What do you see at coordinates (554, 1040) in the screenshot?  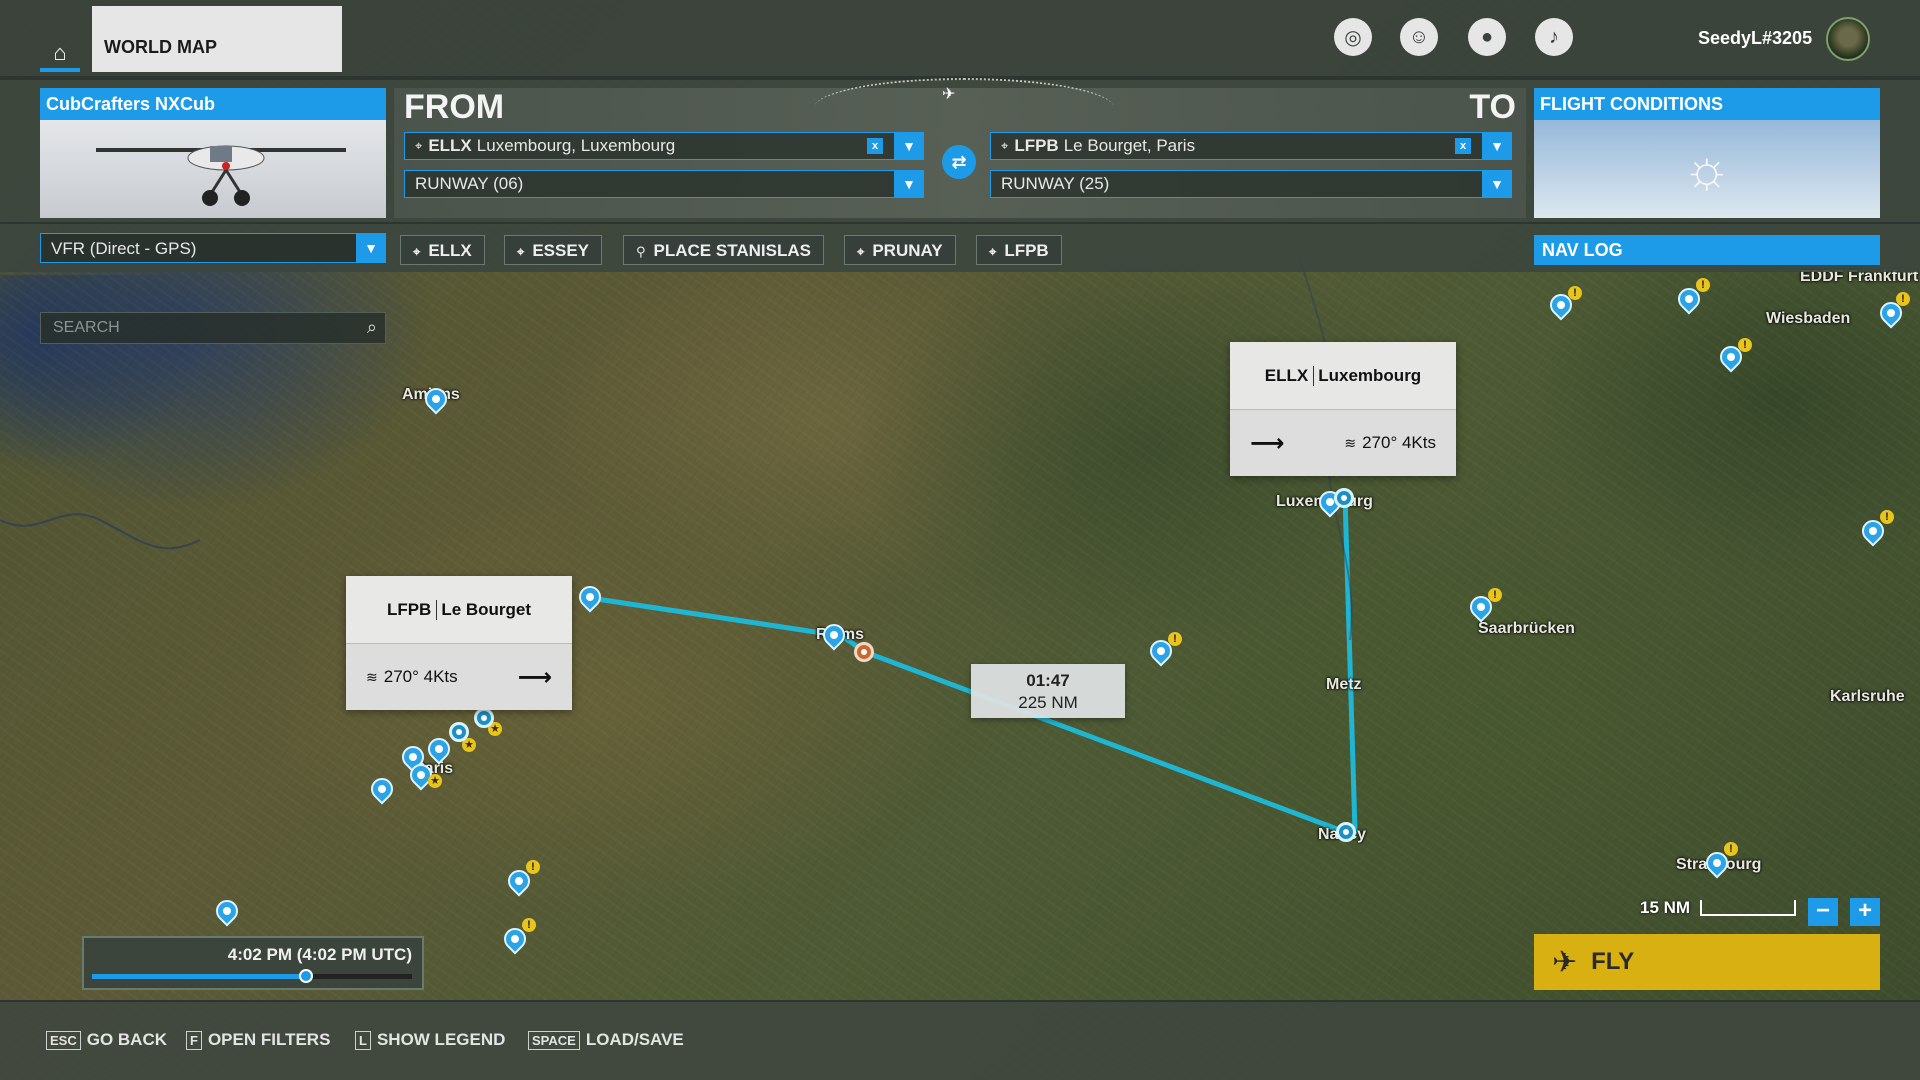 I see `key-badge: SPACE` at bounding box center [554, 1040].